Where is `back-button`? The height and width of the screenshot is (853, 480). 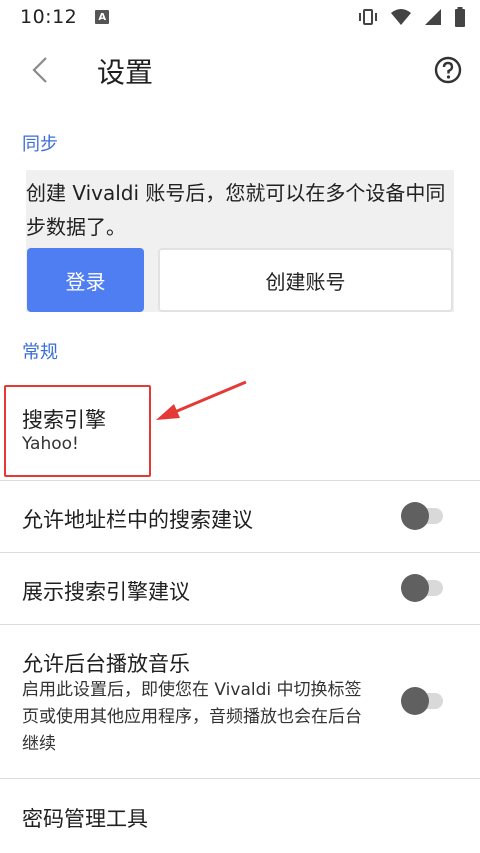
back-button is located at coordinates (40, 70).